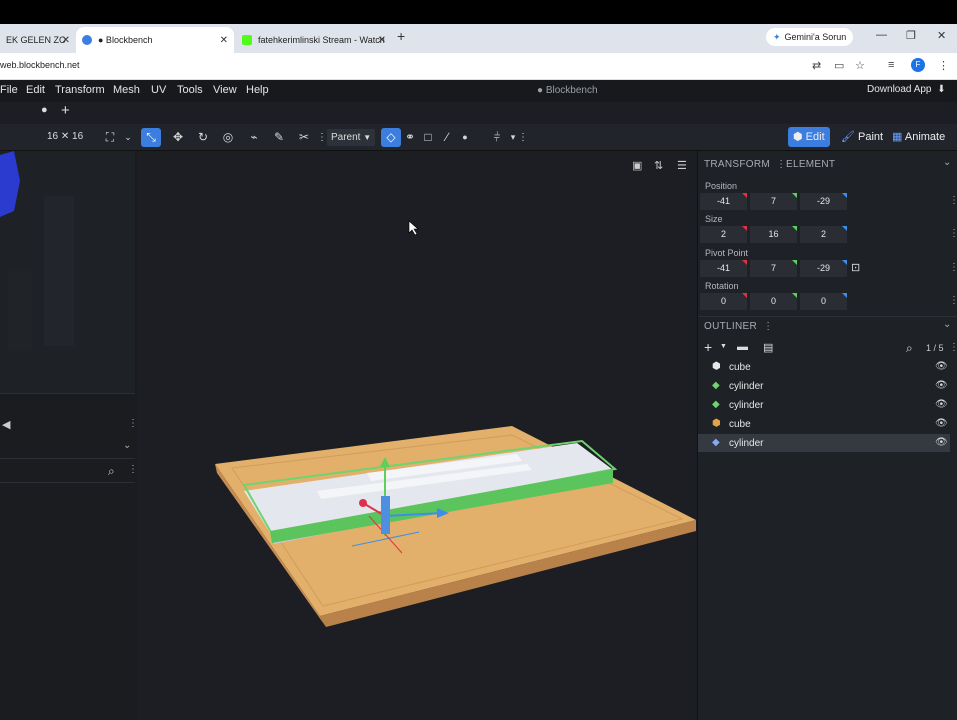 Image resolution: width=957 pixels, height=720 pixels. Describe the element at coordinates (158, 90) in the screenshot. I see `menu-uv: UV` at that location.